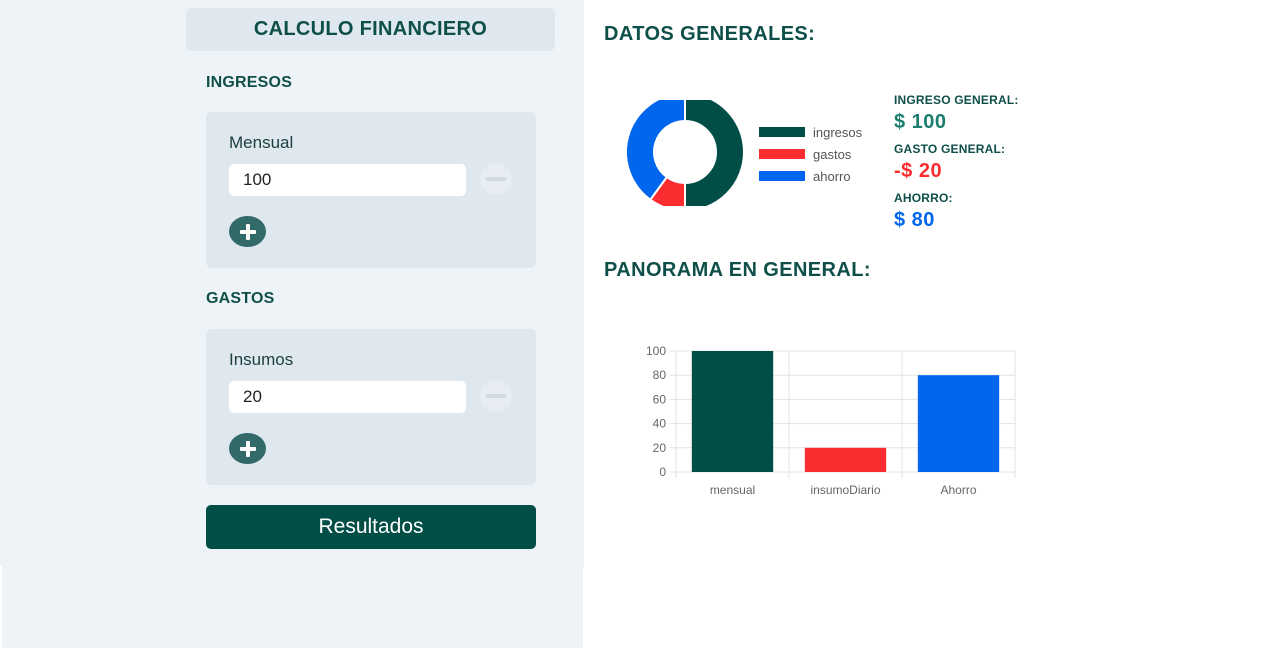 Image resolution: width=1274 pixels, height=648 pixels. What do you see at coordinates (918, 171) in the screenshot?
I see `gasto-general-value: -$ 20` at bounding box center [918, 171].